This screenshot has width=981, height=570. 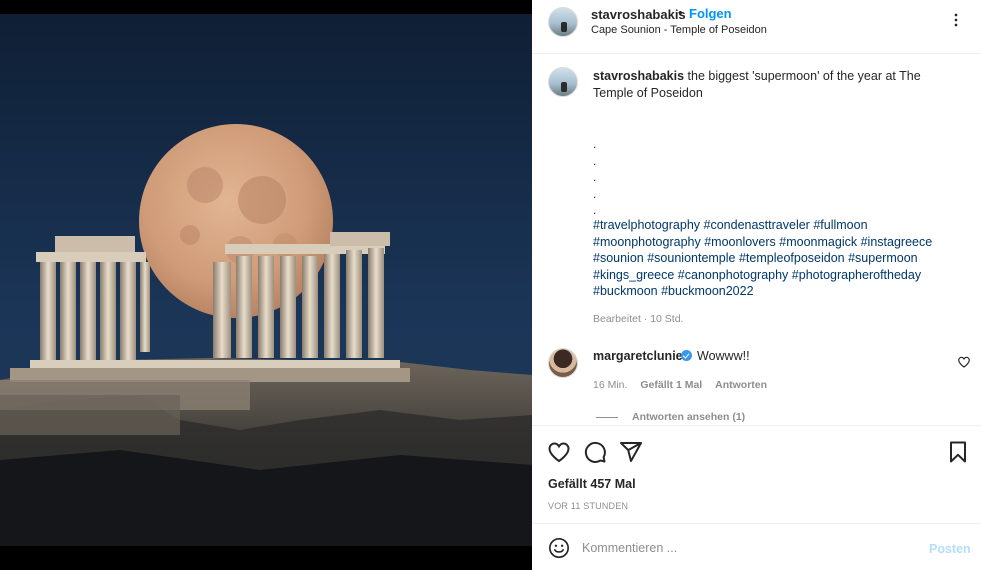 I want to click on view-replies-button: Antworten ansehen (1), so click(x=688, y=417).